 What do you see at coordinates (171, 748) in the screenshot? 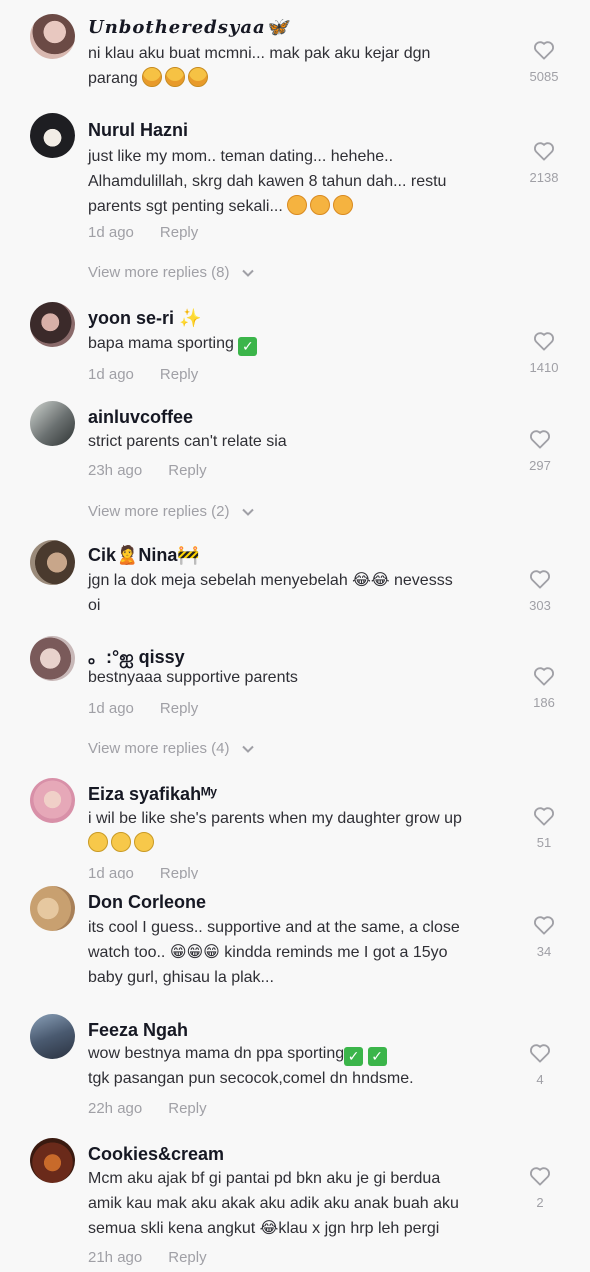
I see `view-more-replies-button: View more replies (4)` at bounding box center [171, 748].